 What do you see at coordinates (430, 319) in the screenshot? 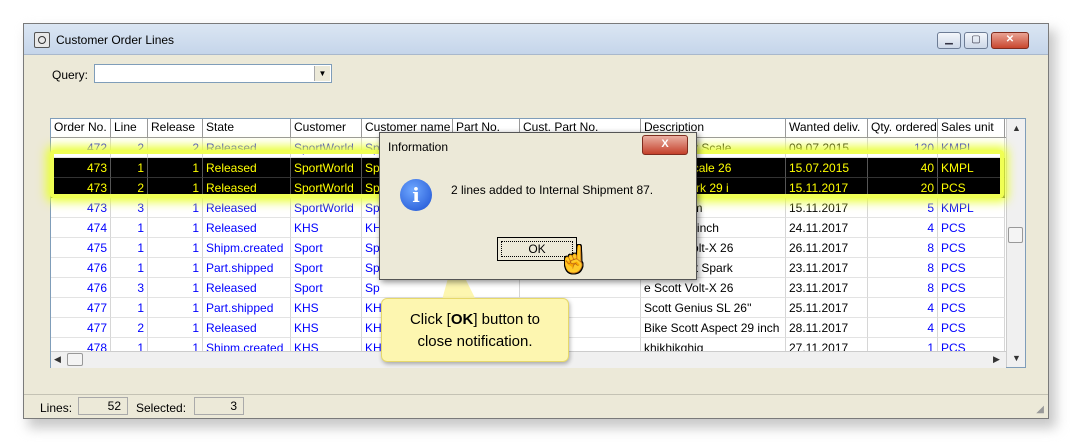
I see `callout-text-pre: Click [` at bounding box center [430, 319].